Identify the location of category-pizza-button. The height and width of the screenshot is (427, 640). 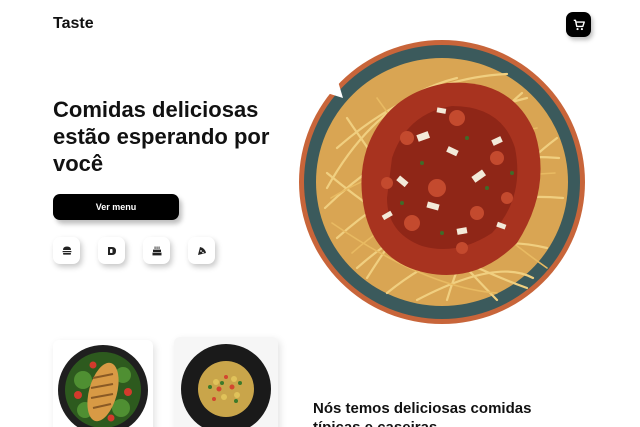
(201, 250).